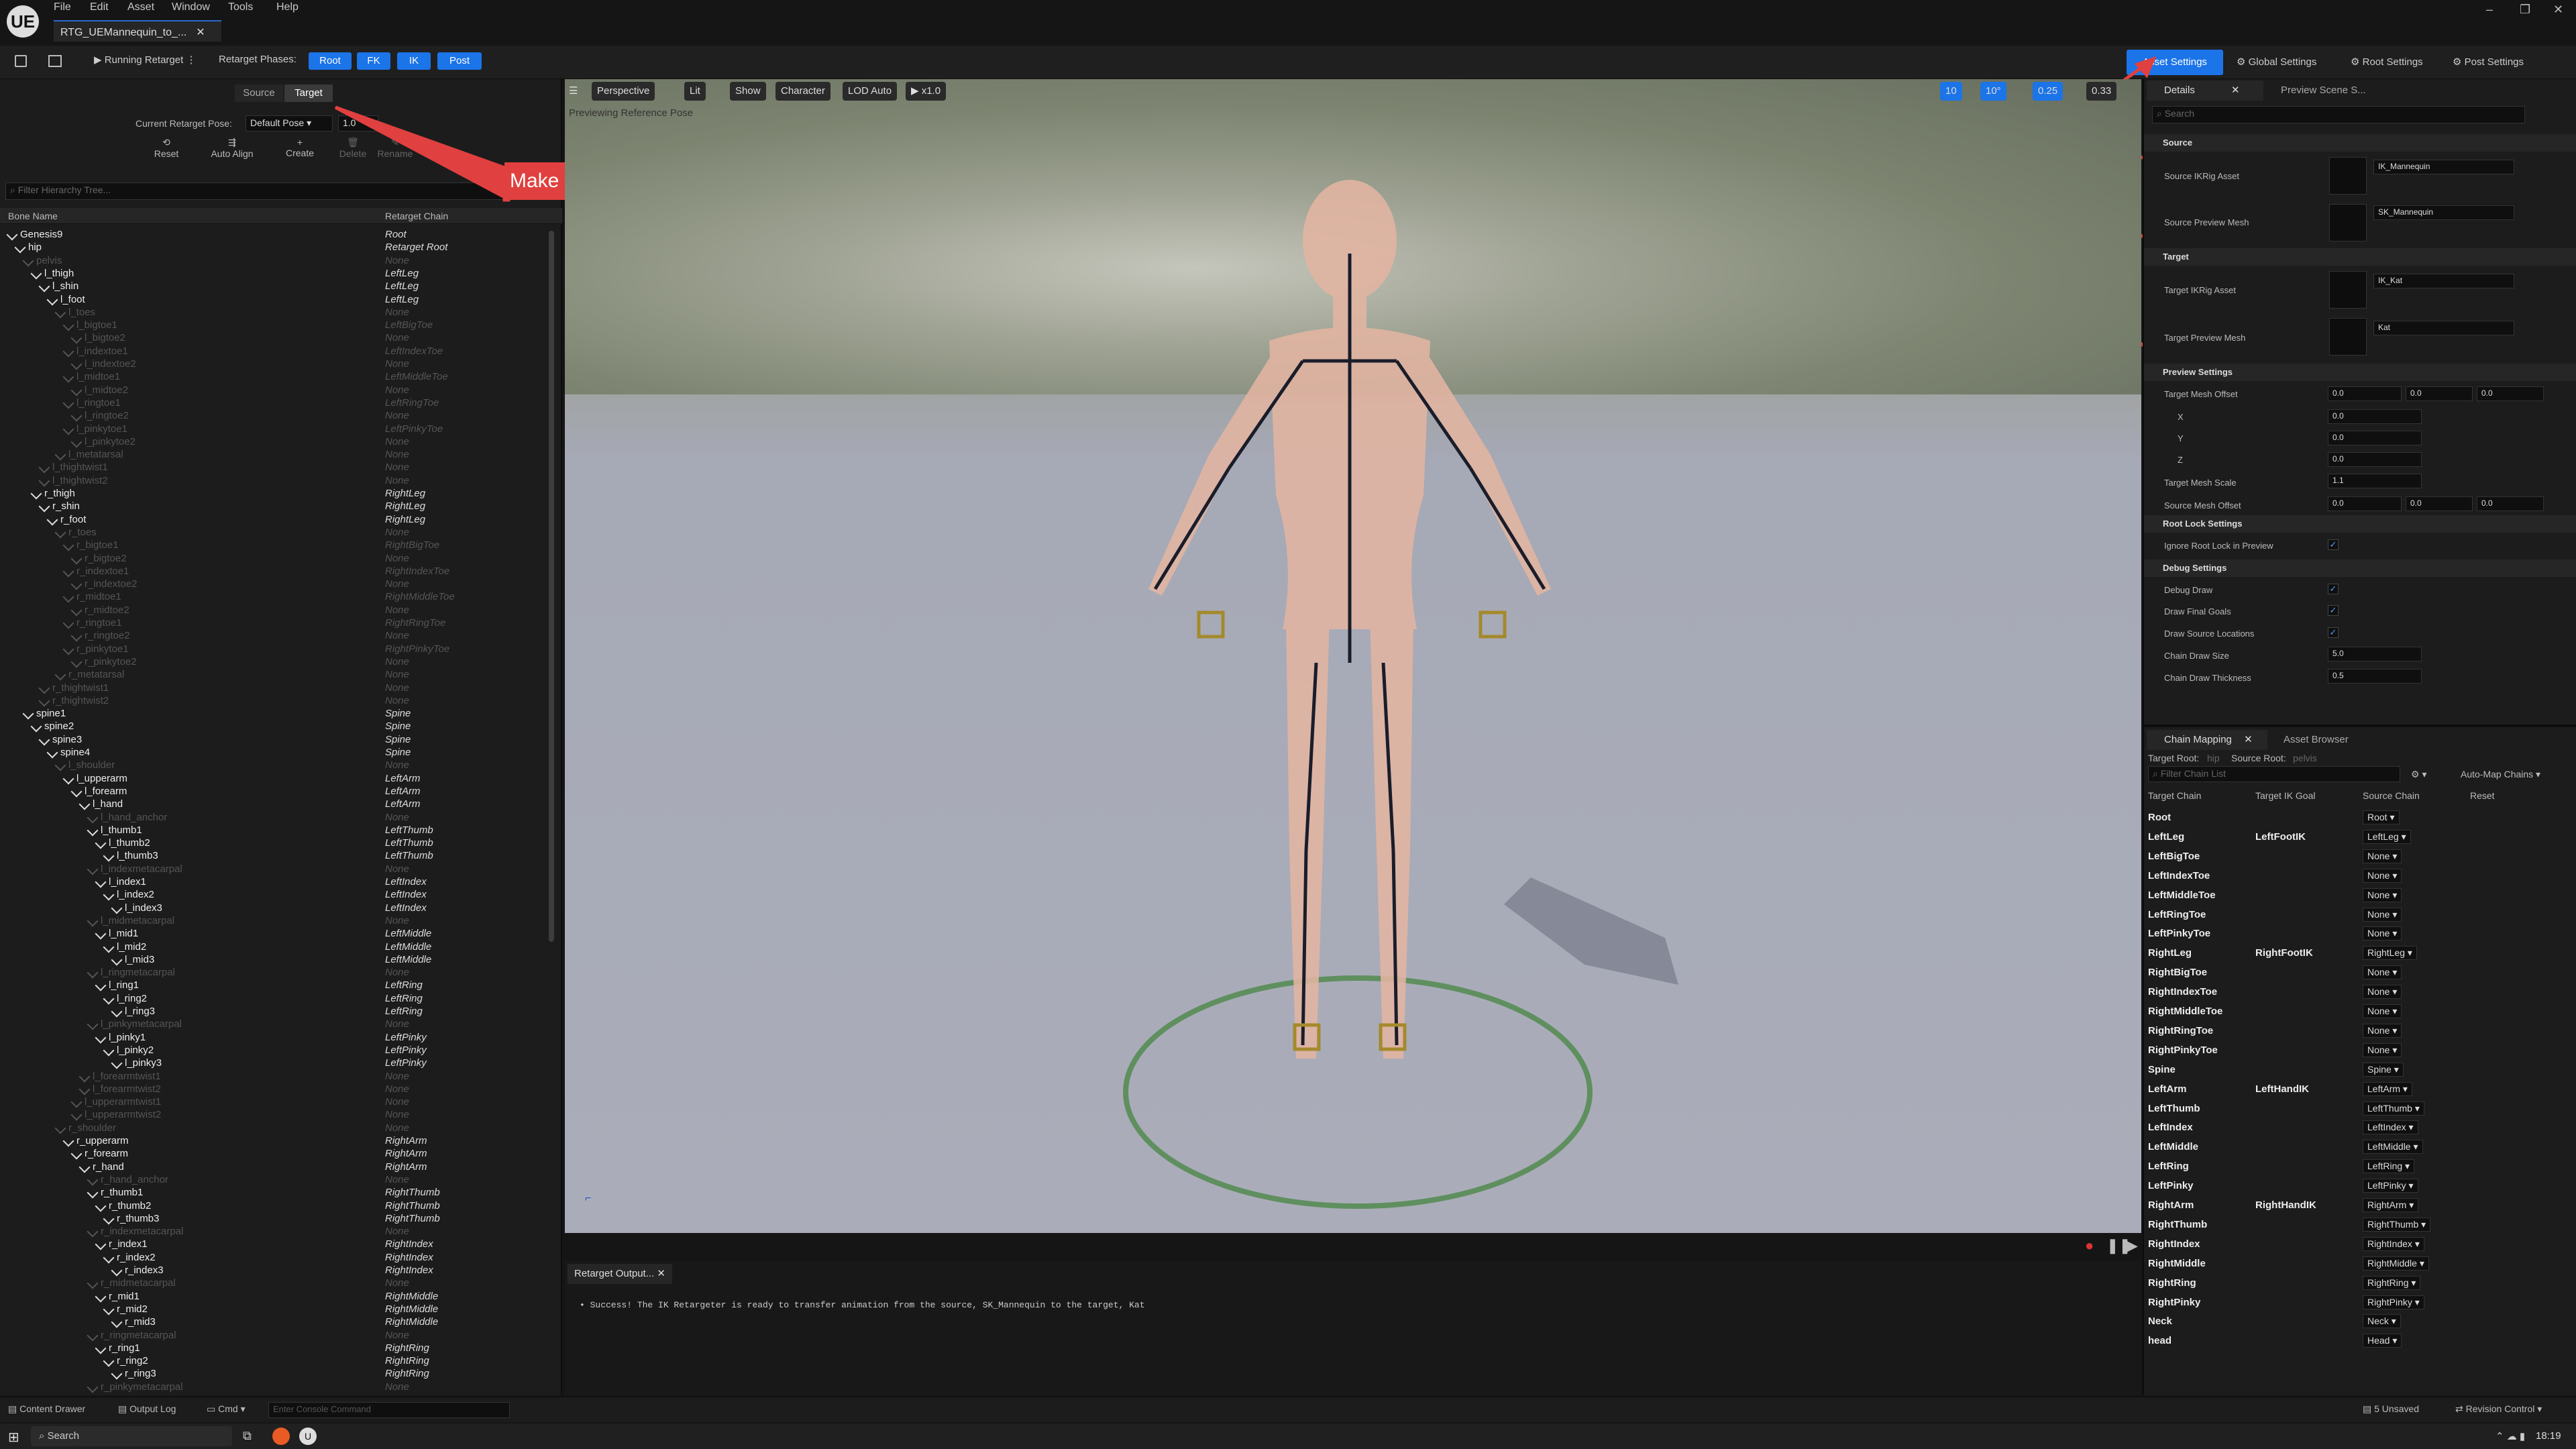 The width and height of the screenshot is (2576, 1449). What do you see at coordinates (2333, 544) in the screenshot?
I see `ignore-root-lock-checkbox: ✓` at bounding box center [2333, 544].